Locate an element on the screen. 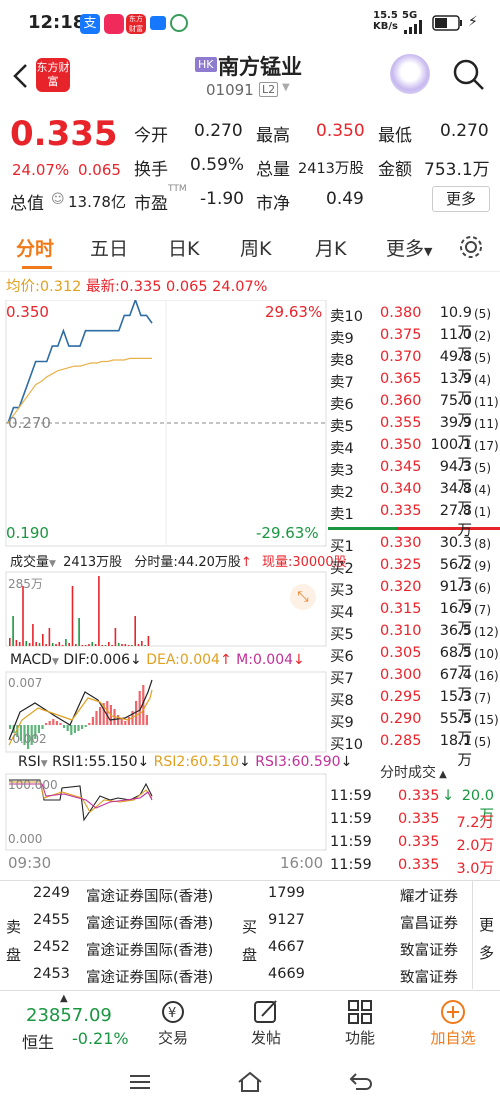  level-label: 卖6 is located at coordinates (342, 405).